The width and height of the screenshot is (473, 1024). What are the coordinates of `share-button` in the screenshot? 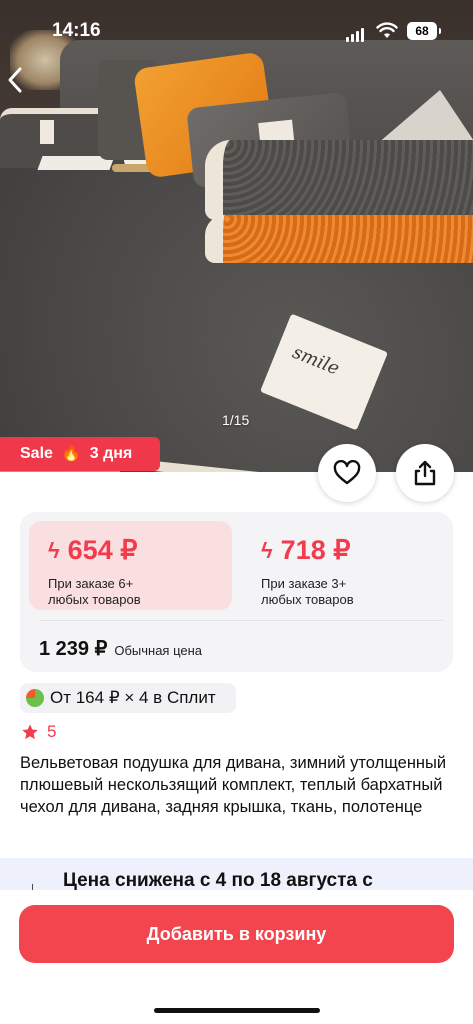 It's located at (425, 473).